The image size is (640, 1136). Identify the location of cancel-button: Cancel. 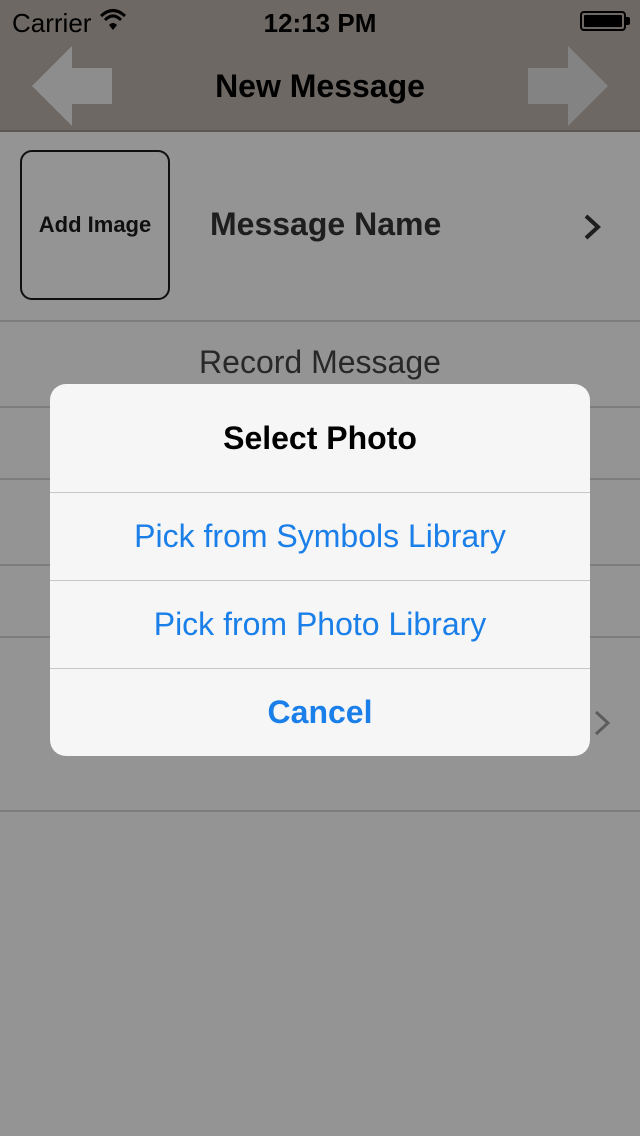
(320, 712).